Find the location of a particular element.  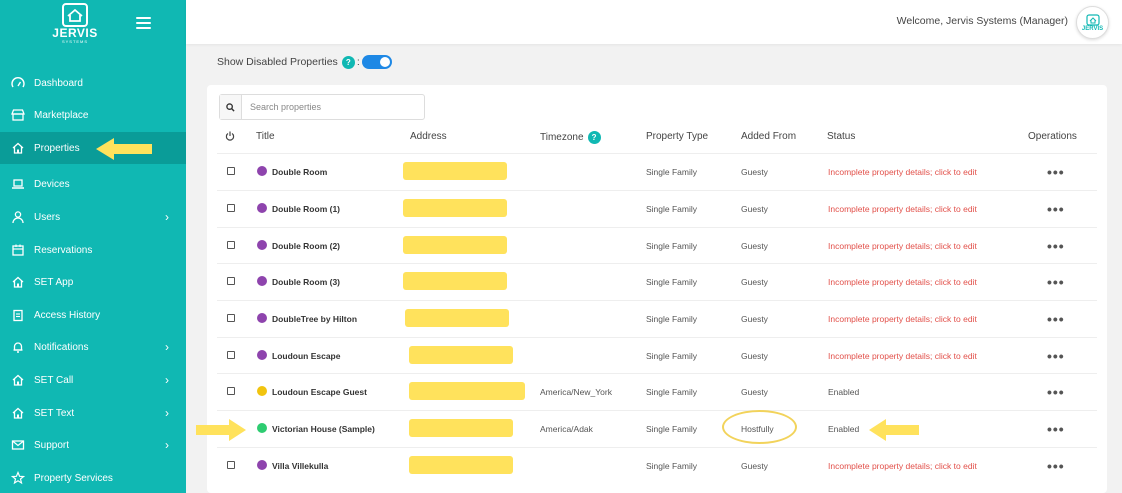

search-icon is located at coordinates (230, 107).